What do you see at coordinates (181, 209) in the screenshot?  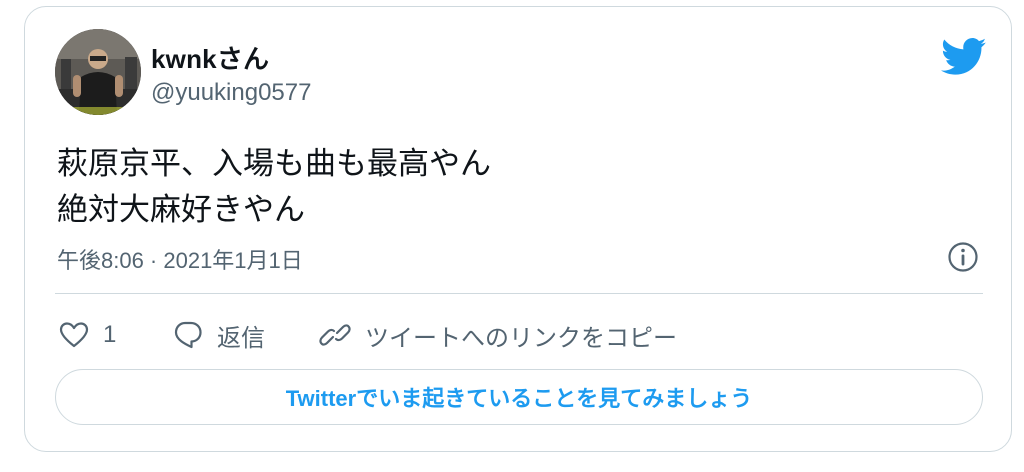 I see `tweet-line: 絶対大麻好きやん` at bounding box center [181, 209].